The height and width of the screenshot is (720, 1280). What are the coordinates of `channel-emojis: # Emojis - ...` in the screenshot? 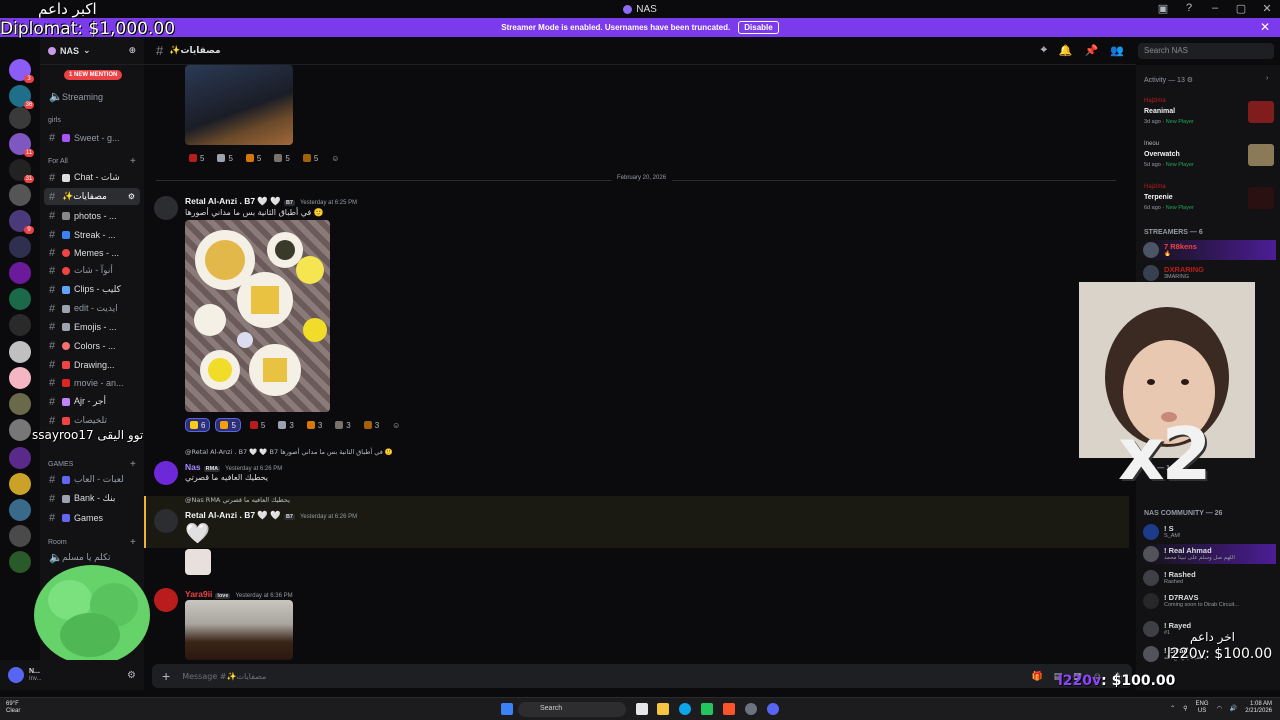 It's located at (92, 326).